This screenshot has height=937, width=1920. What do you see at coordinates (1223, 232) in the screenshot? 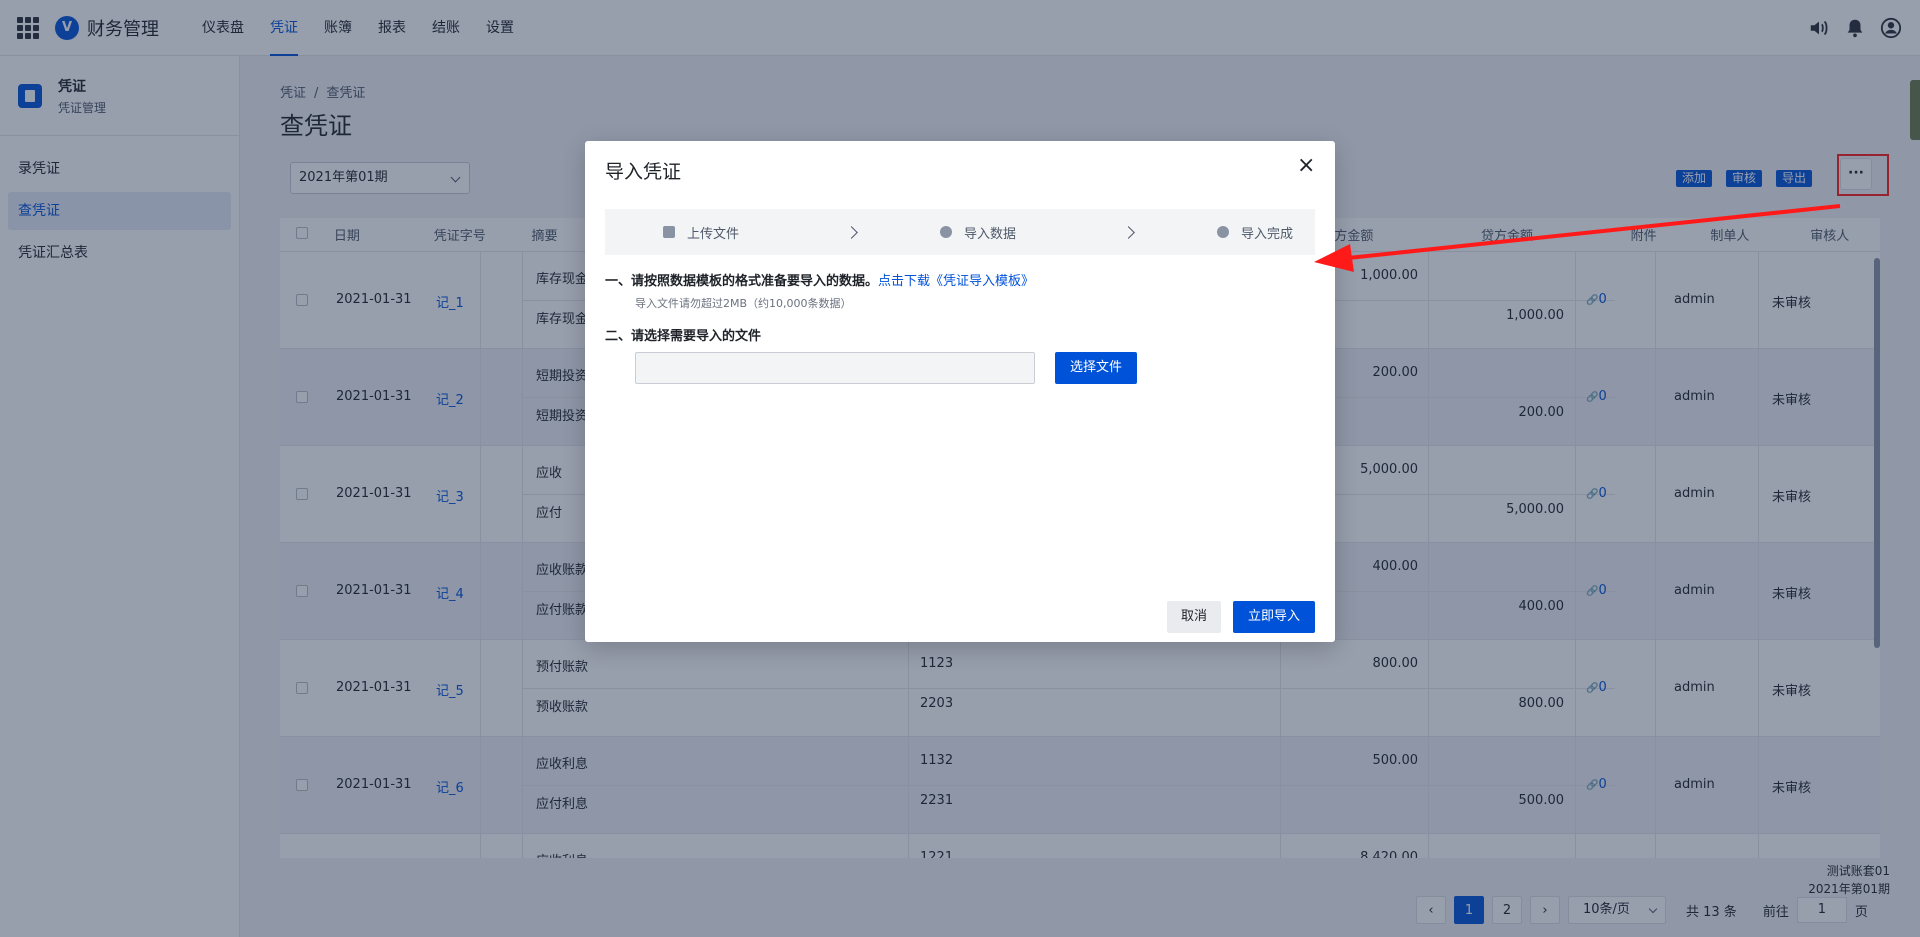
I see `check-circle-icon` at bounding box center [1223, 232].